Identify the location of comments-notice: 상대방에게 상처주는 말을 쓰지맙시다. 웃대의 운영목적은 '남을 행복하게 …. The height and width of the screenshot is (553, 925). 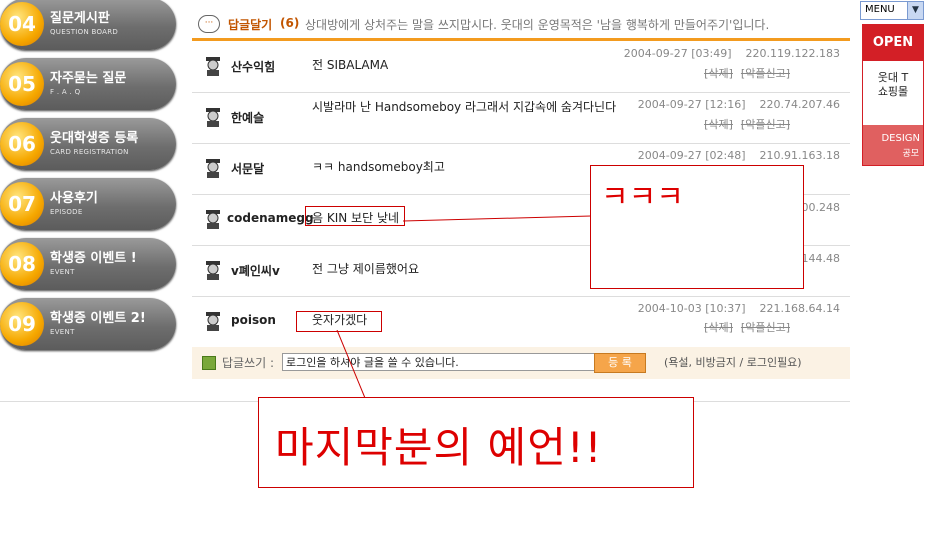
(537, 25).